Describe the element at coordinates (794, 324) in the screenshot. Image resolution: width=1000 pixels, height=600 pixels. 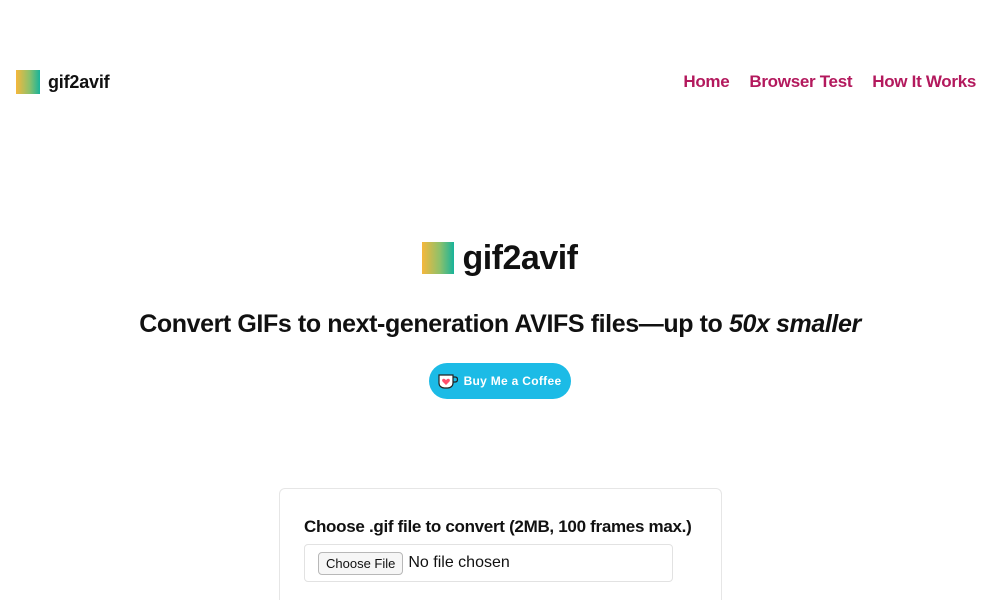
I see `tagline-emphasis: 50x smaller` at that location.